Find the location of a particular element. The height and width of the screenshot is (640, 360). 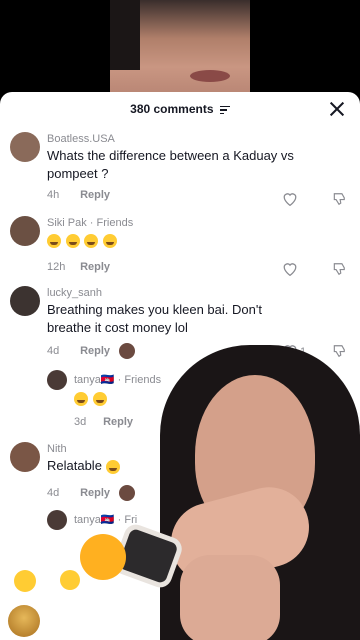

comments-header: 380 comments is located at coordinates (180, 109).